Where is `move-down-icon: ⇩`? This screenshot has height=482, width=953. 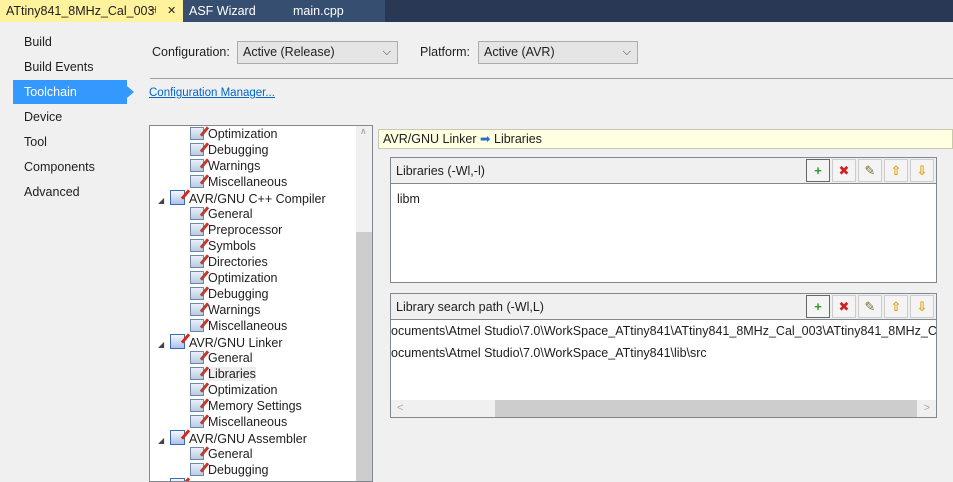
move-down-icon: ⇩ is located at coordinates (922, 170).